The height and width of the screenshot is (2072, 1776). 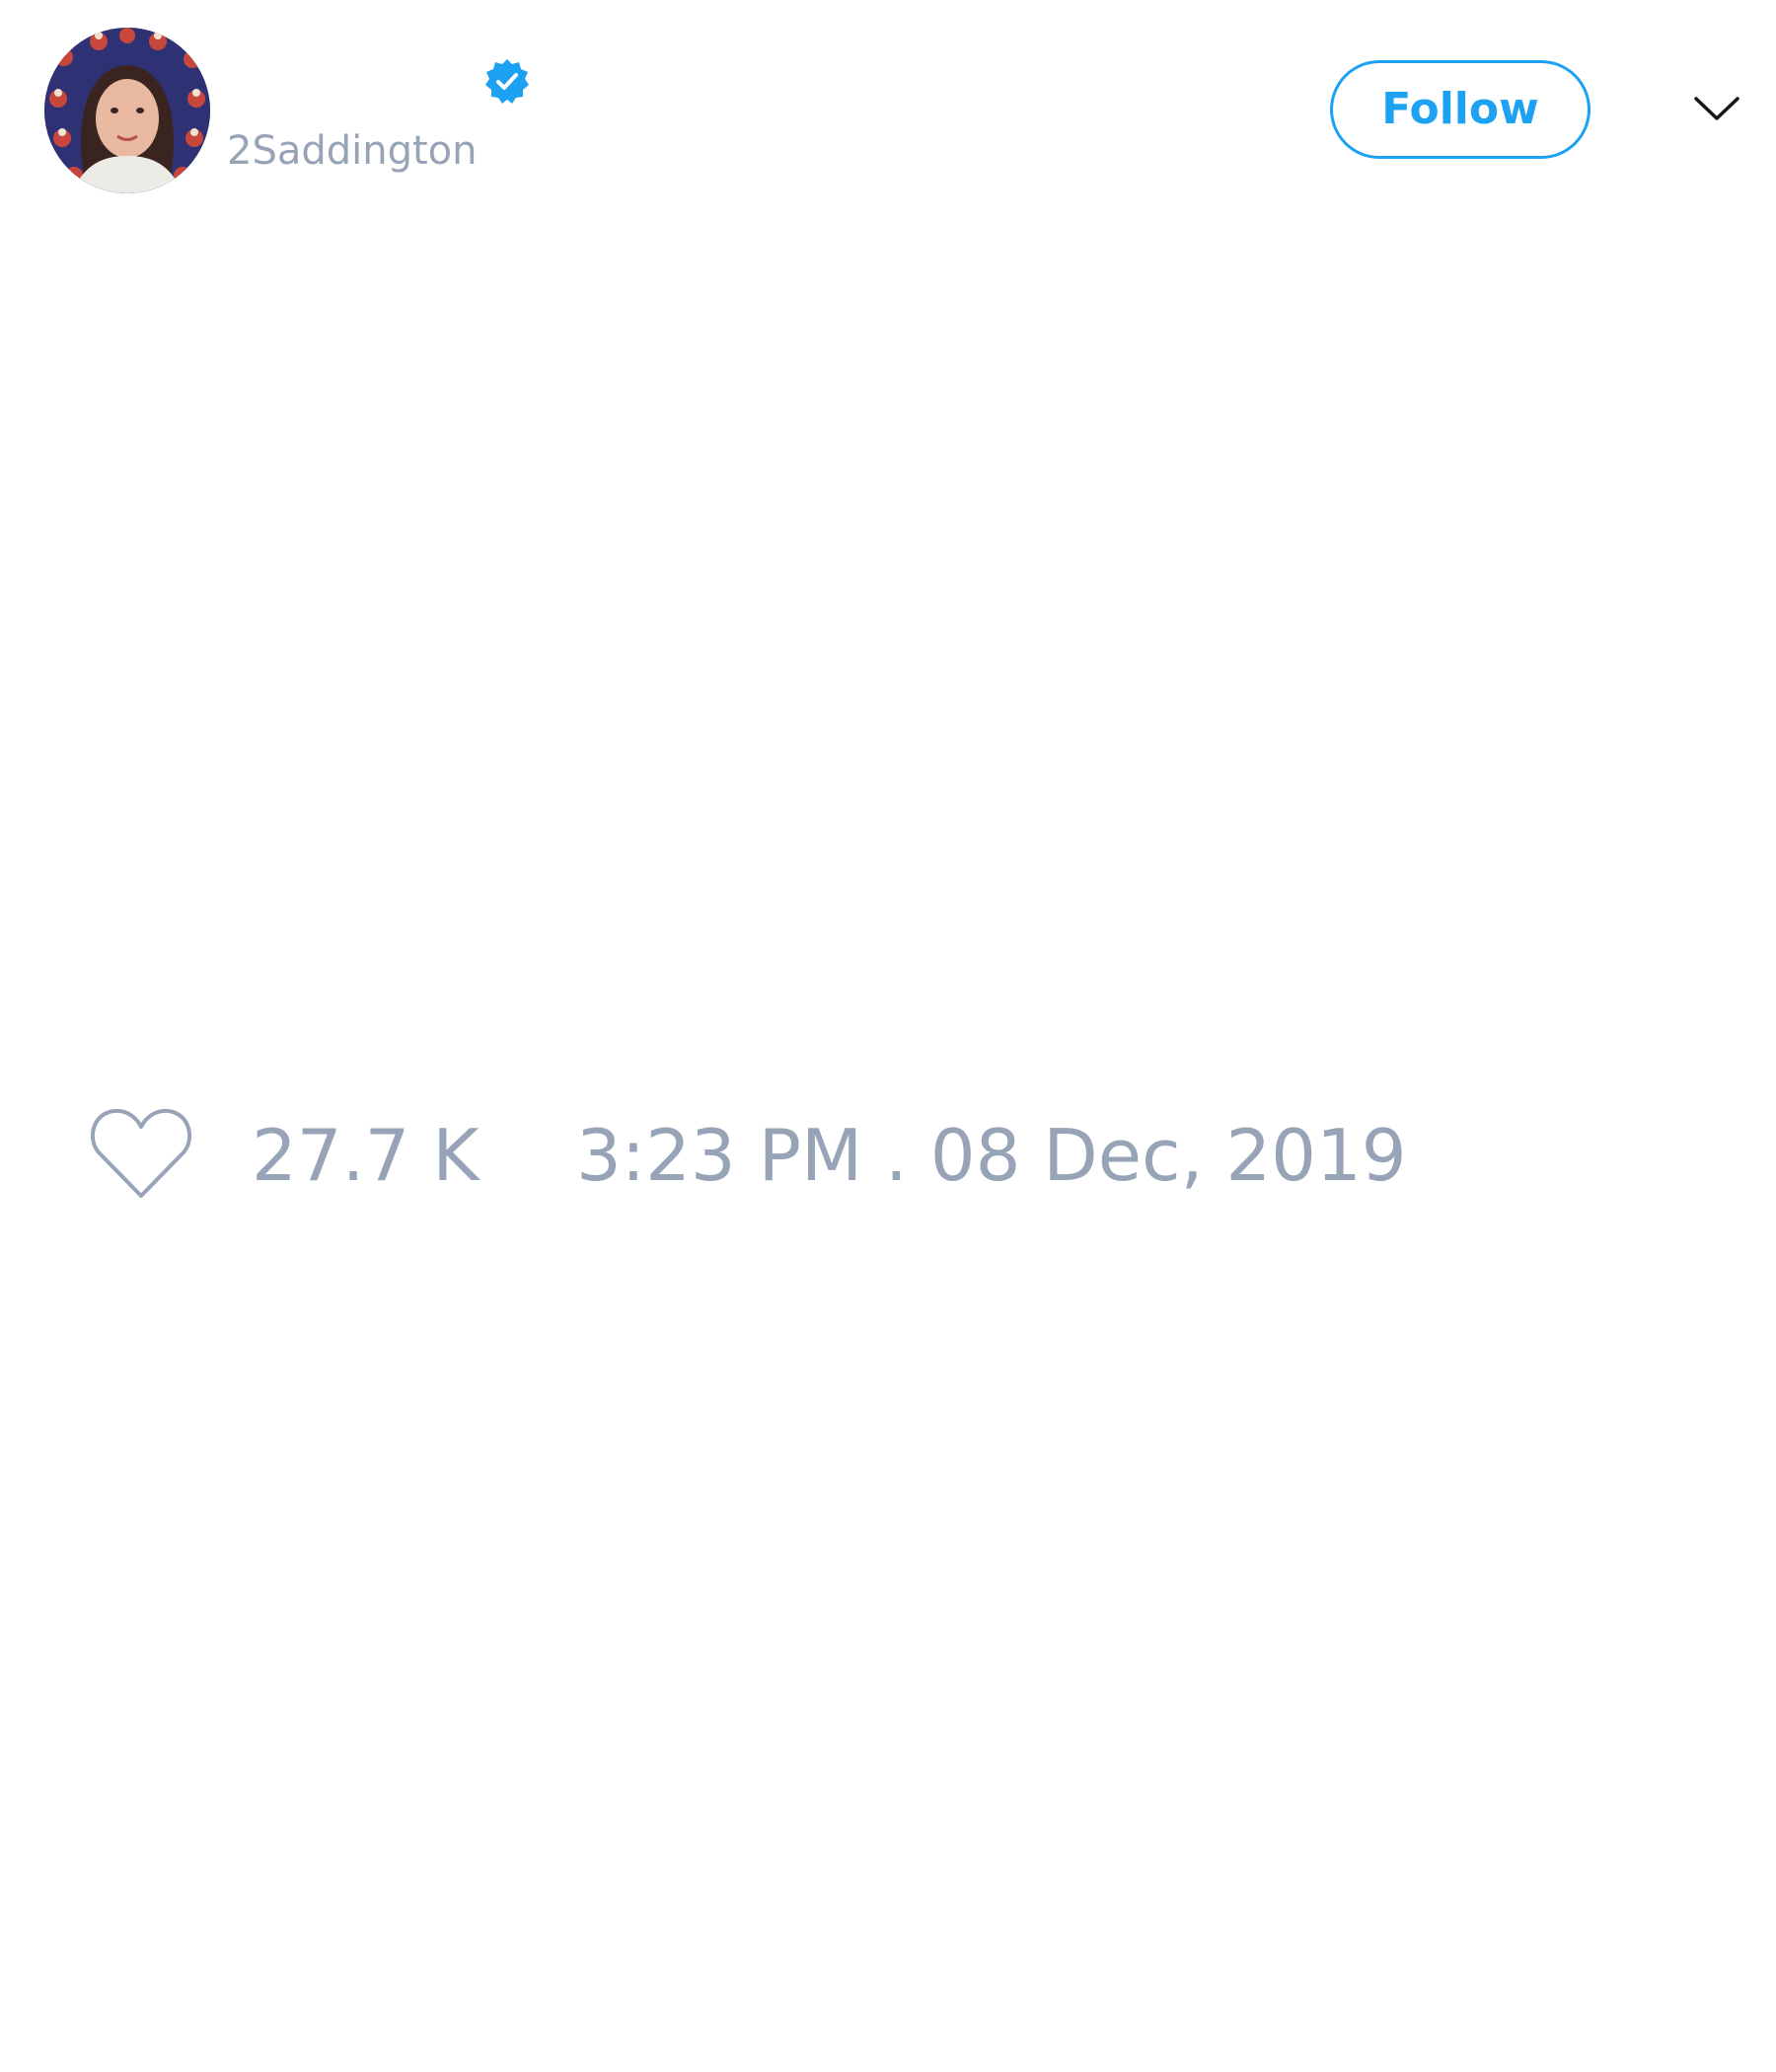 What do you see at coordinates (353, 151) in the screenshot?
I see `user-handle: 2Saddington` at bounding box center [353, 151].